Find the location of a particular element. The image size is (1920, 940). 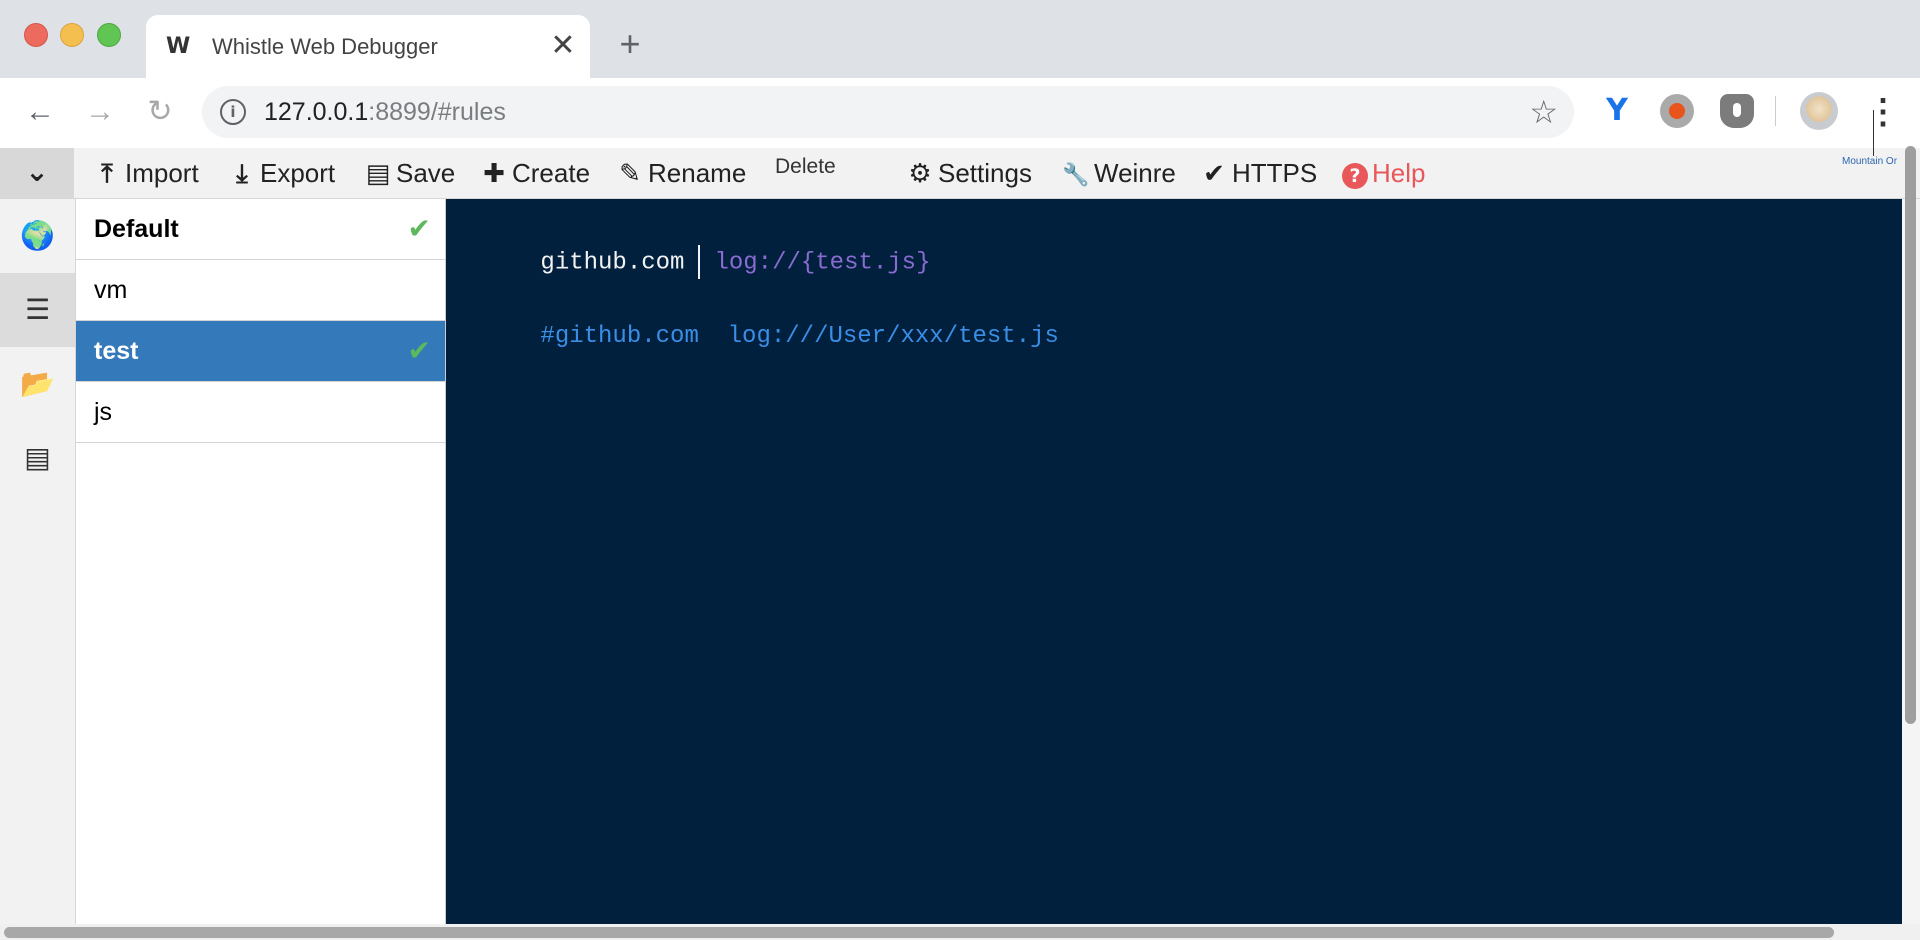

forward-icon: → is located at coordinates (100, 112).